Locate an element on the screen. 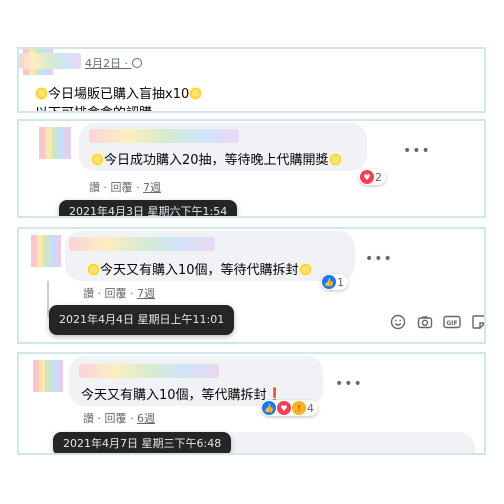 This screenshot has height=504, width=504. reaction-summary: 👍 ♥ ! 4 is located at coordinates (289, 408).